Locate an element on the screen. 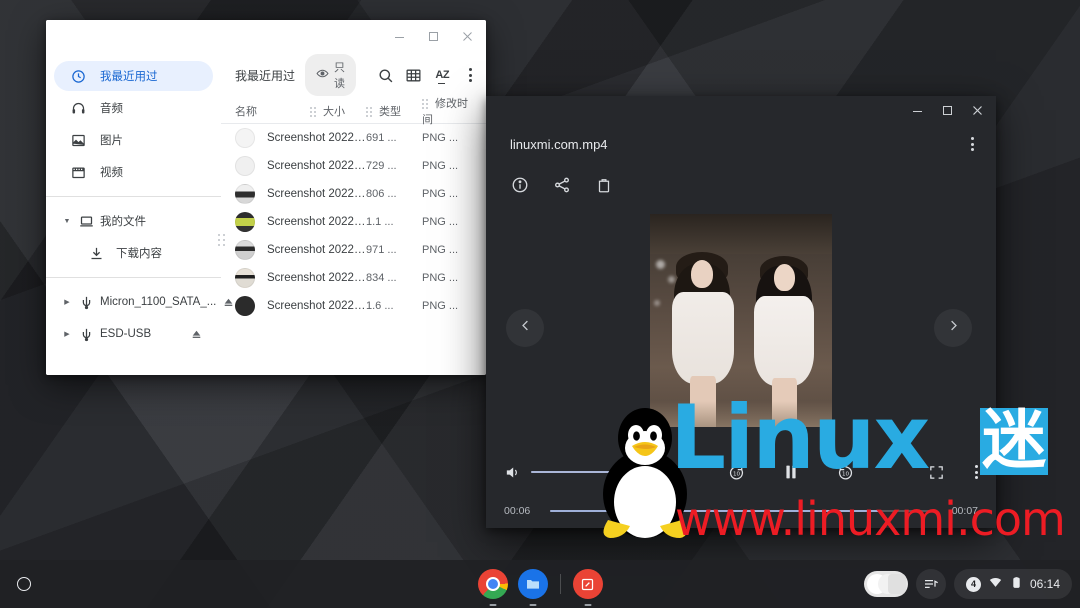 This screenshot has width=1080, height=608. files-maximize-button is located at coordinates (433, 36).